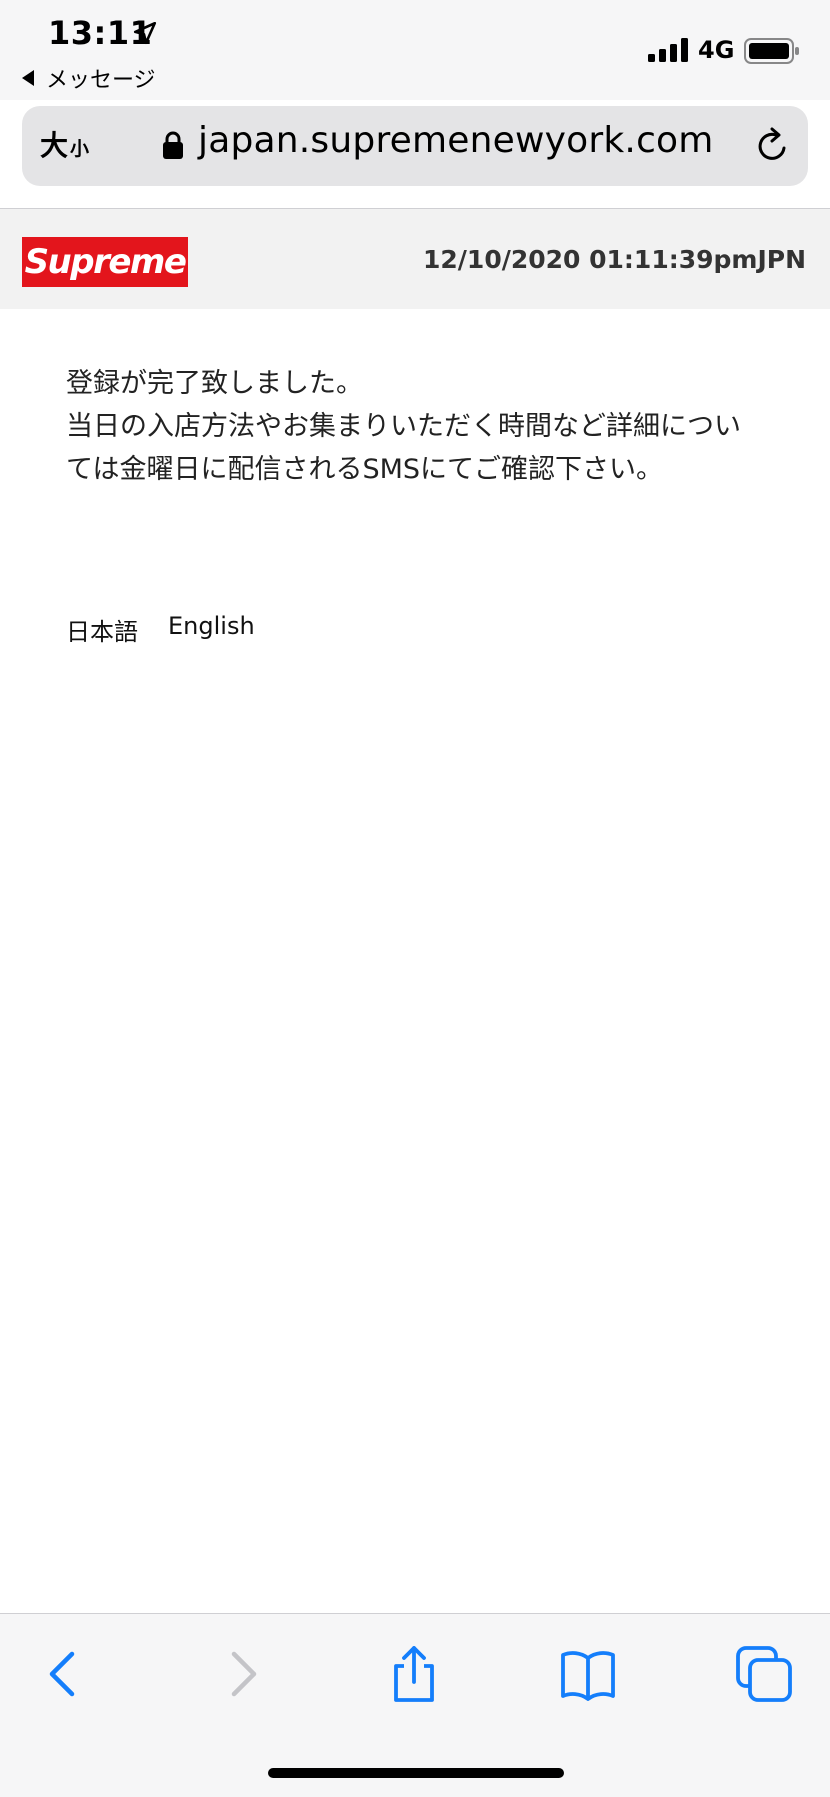 The width and height of the screenshot is (830, 1797). Describe the element at coordinates (772, 146) in the screenshot. I see `reload-icon` at that location.